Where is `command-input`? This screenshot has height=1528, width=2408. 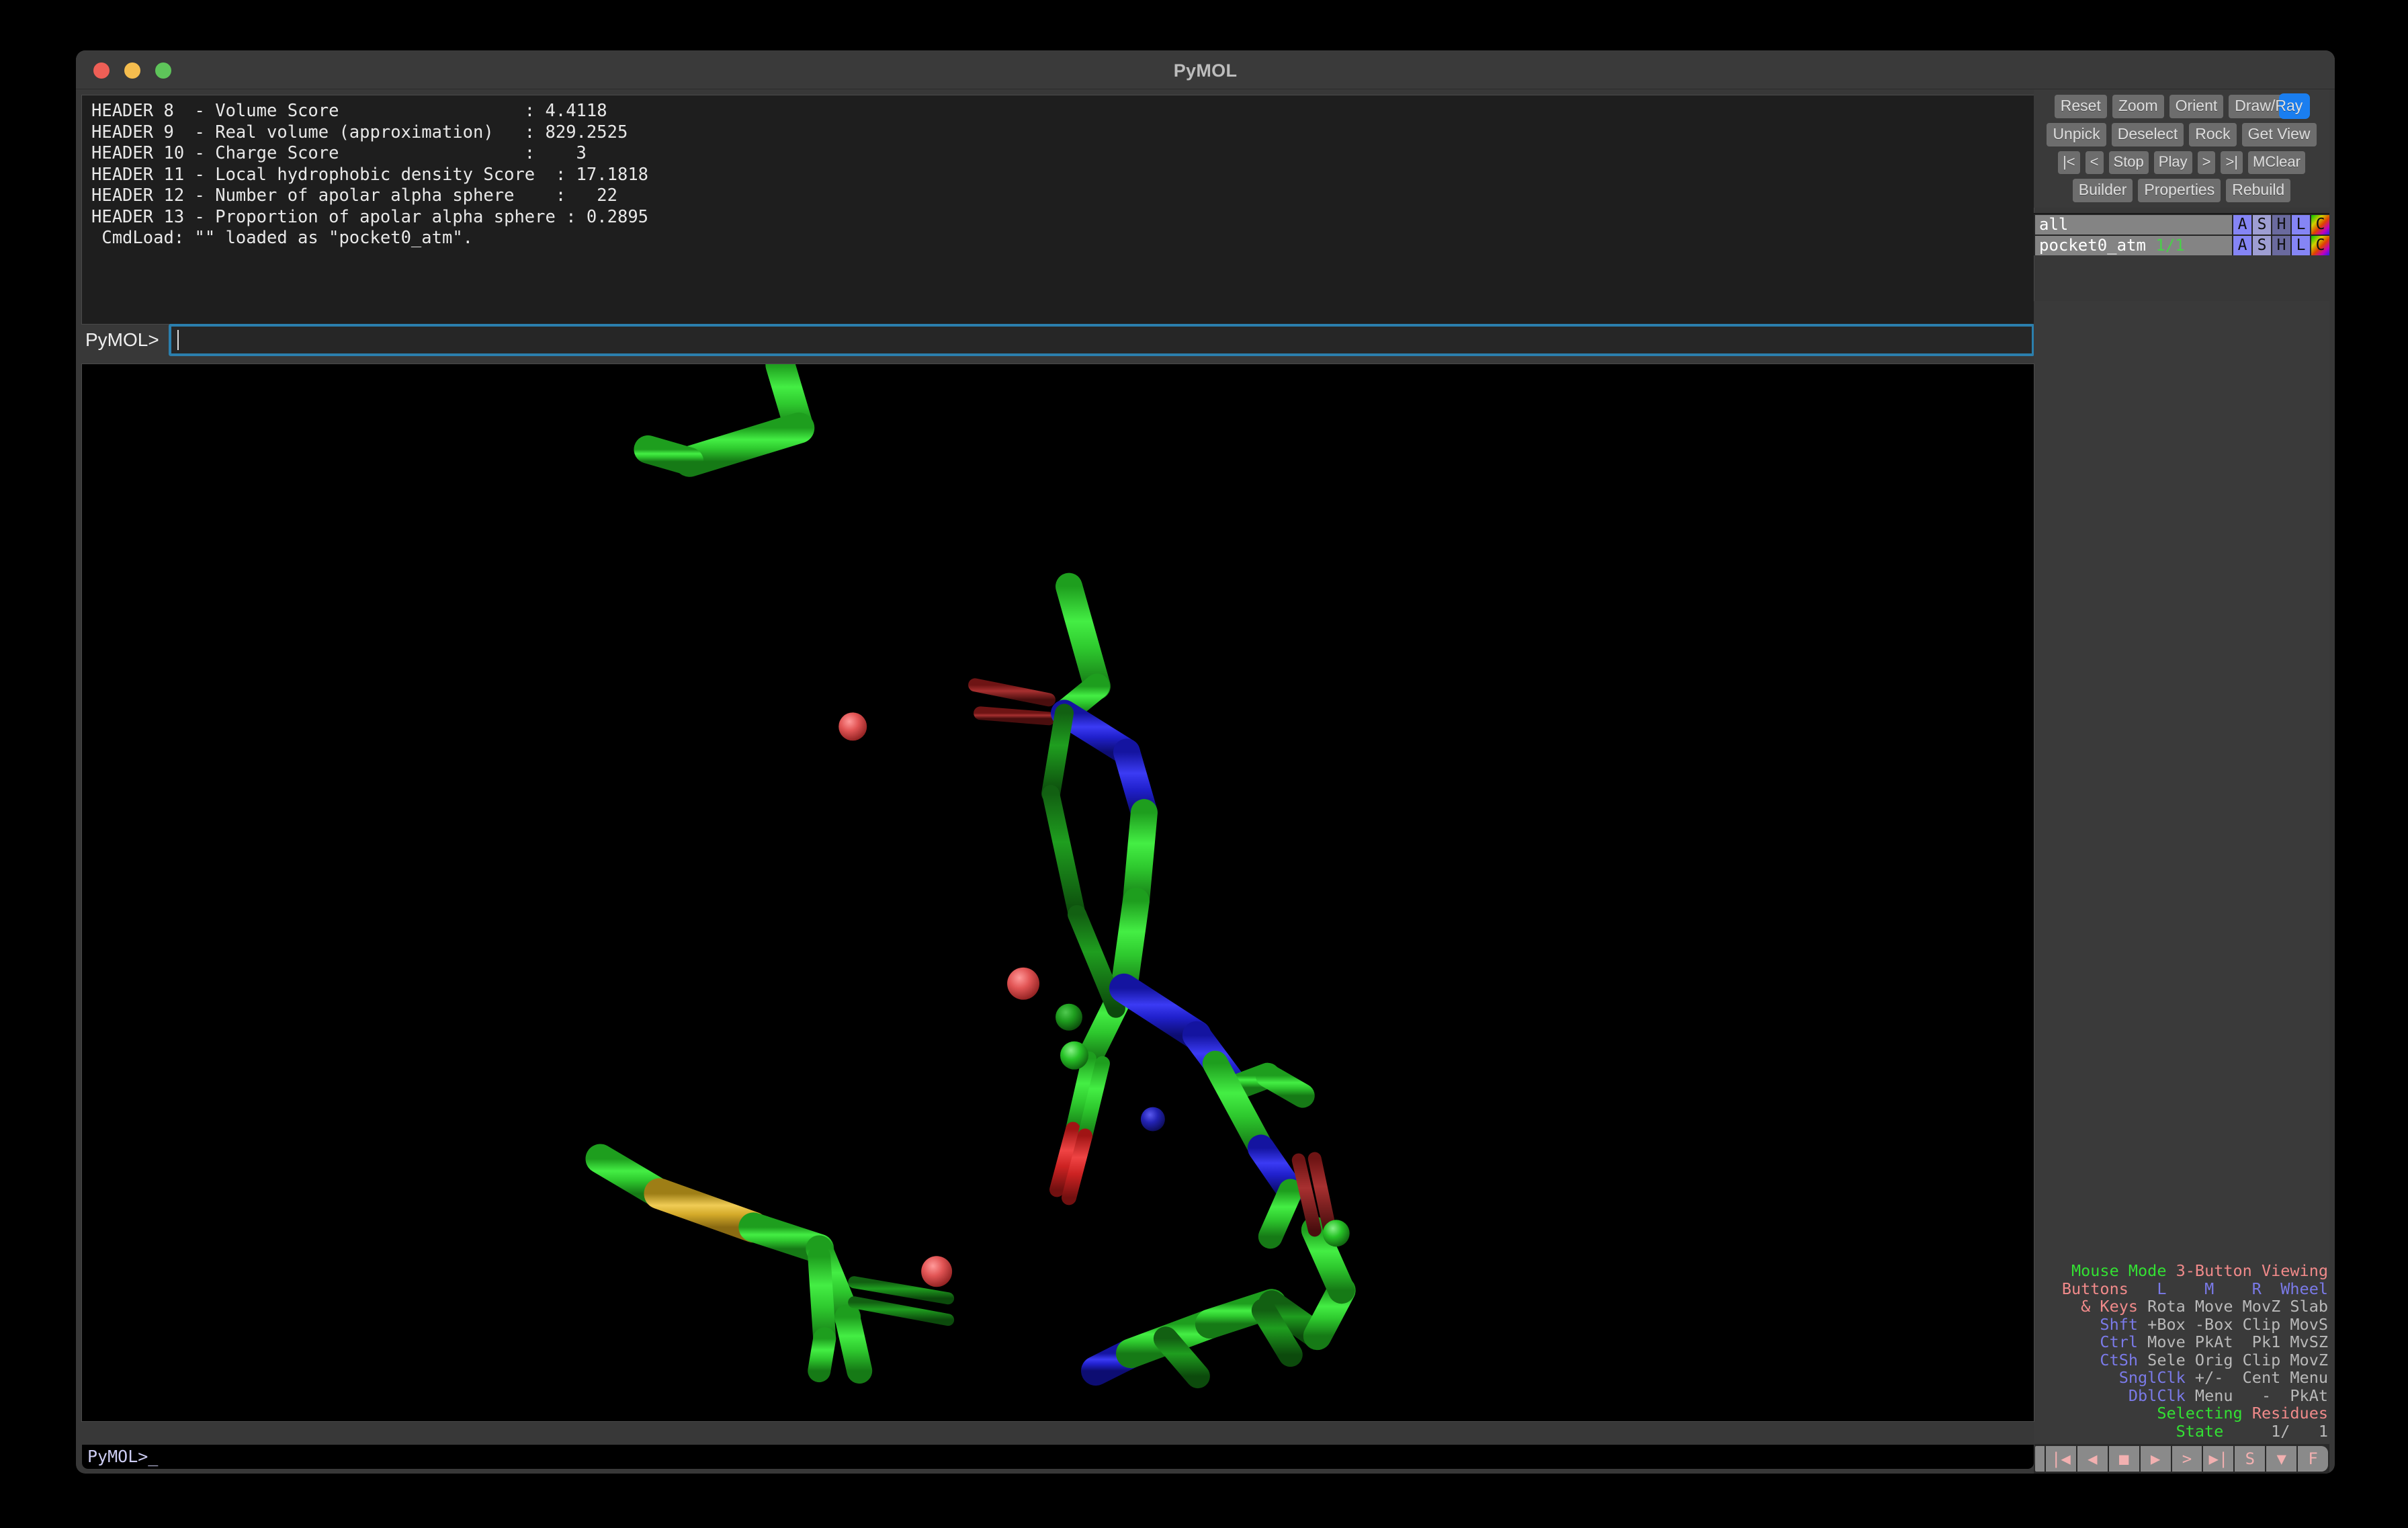
command-input is located at coordinates (1102, 340).